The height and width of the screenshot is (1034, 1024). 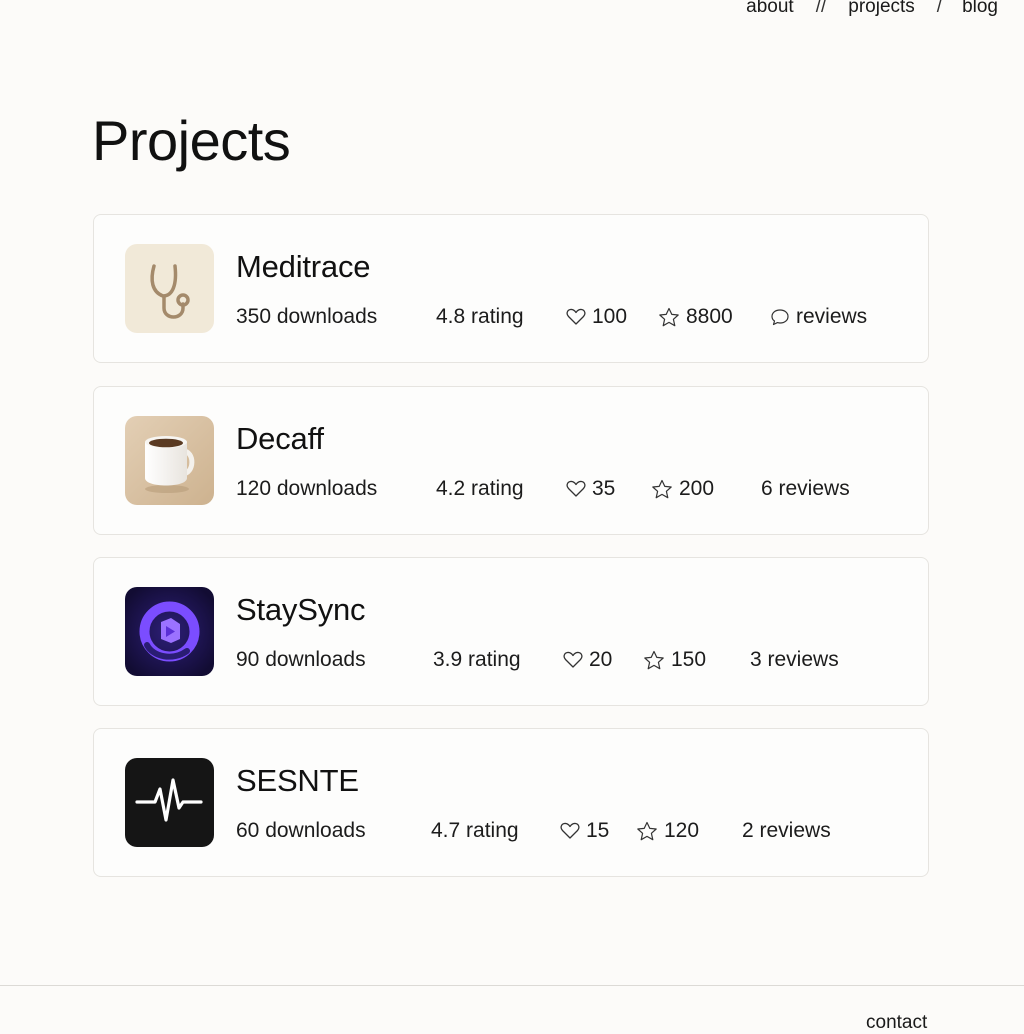 What do you see at coordinates (590, 489) in the screenshot?
I see `likes-stat: 35` at bounding box center [590, 489].